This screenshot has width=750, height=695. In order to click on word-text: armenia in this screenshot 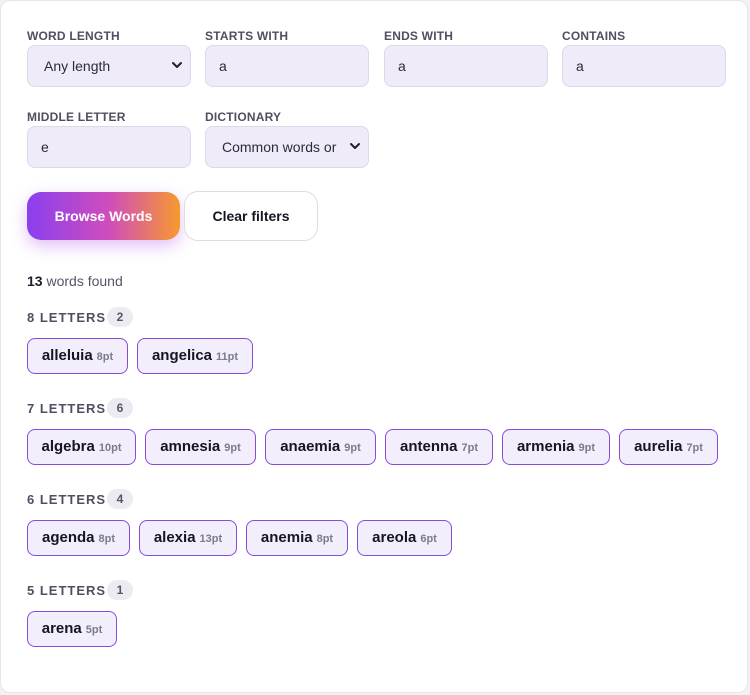, I will do `click(545, 446)`.